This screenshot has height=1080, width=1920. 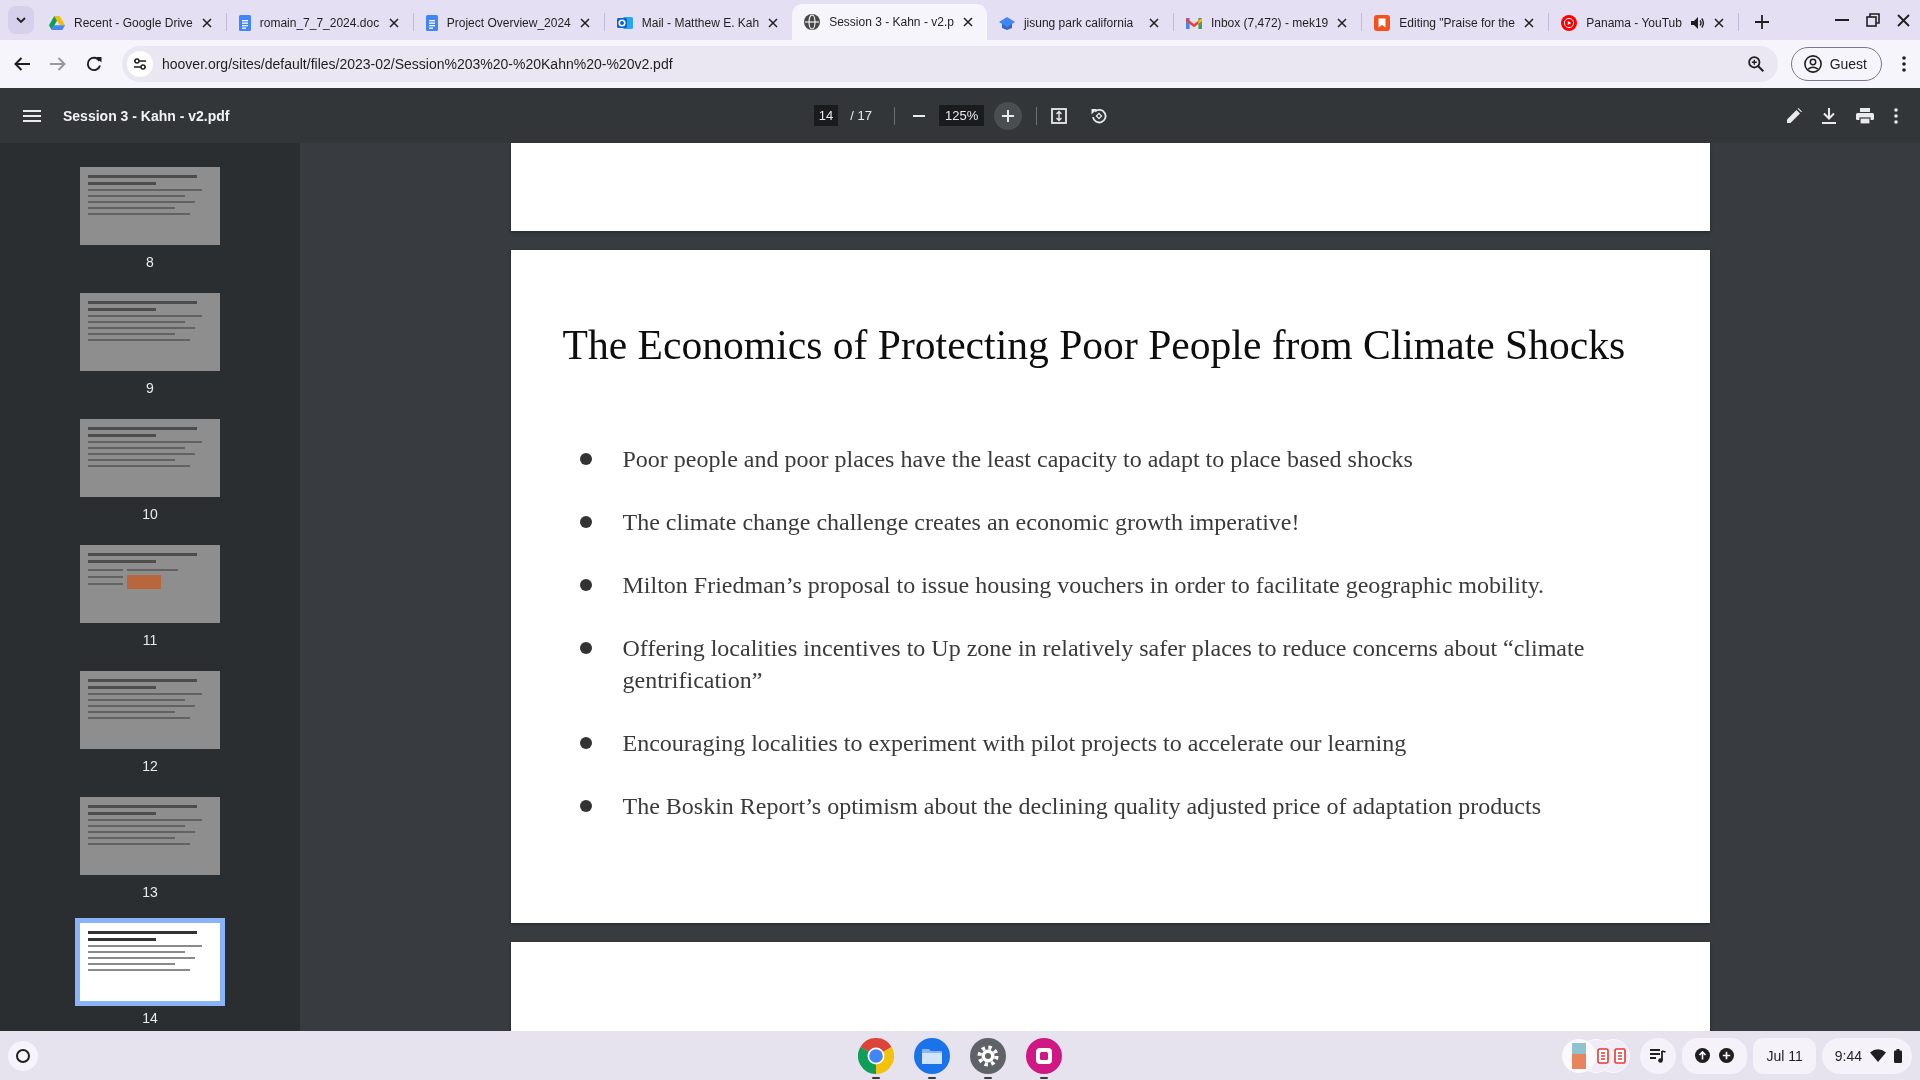 I want to click on zoom-level-field: 125%, so click(x=961, y=115).